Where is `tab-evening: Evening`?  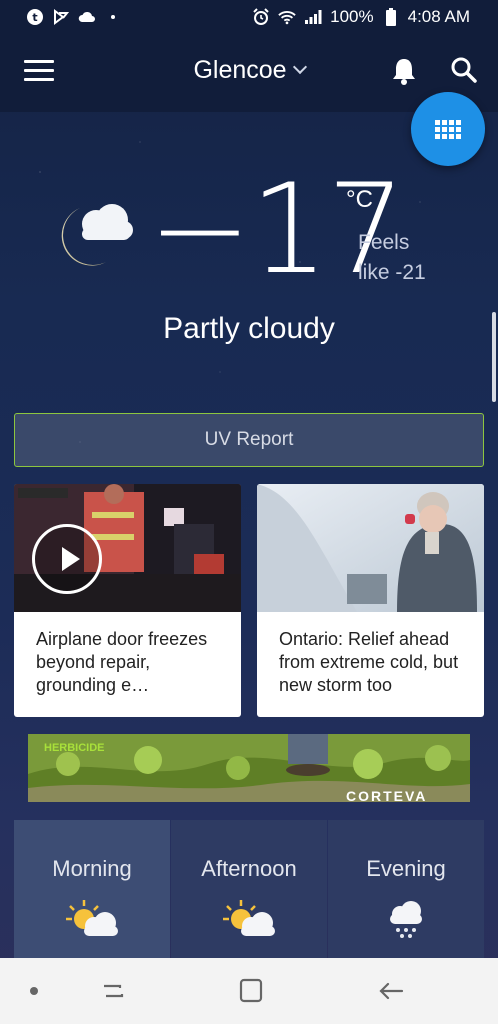 tab-evening: Evening is located at coordinates (406, 889).